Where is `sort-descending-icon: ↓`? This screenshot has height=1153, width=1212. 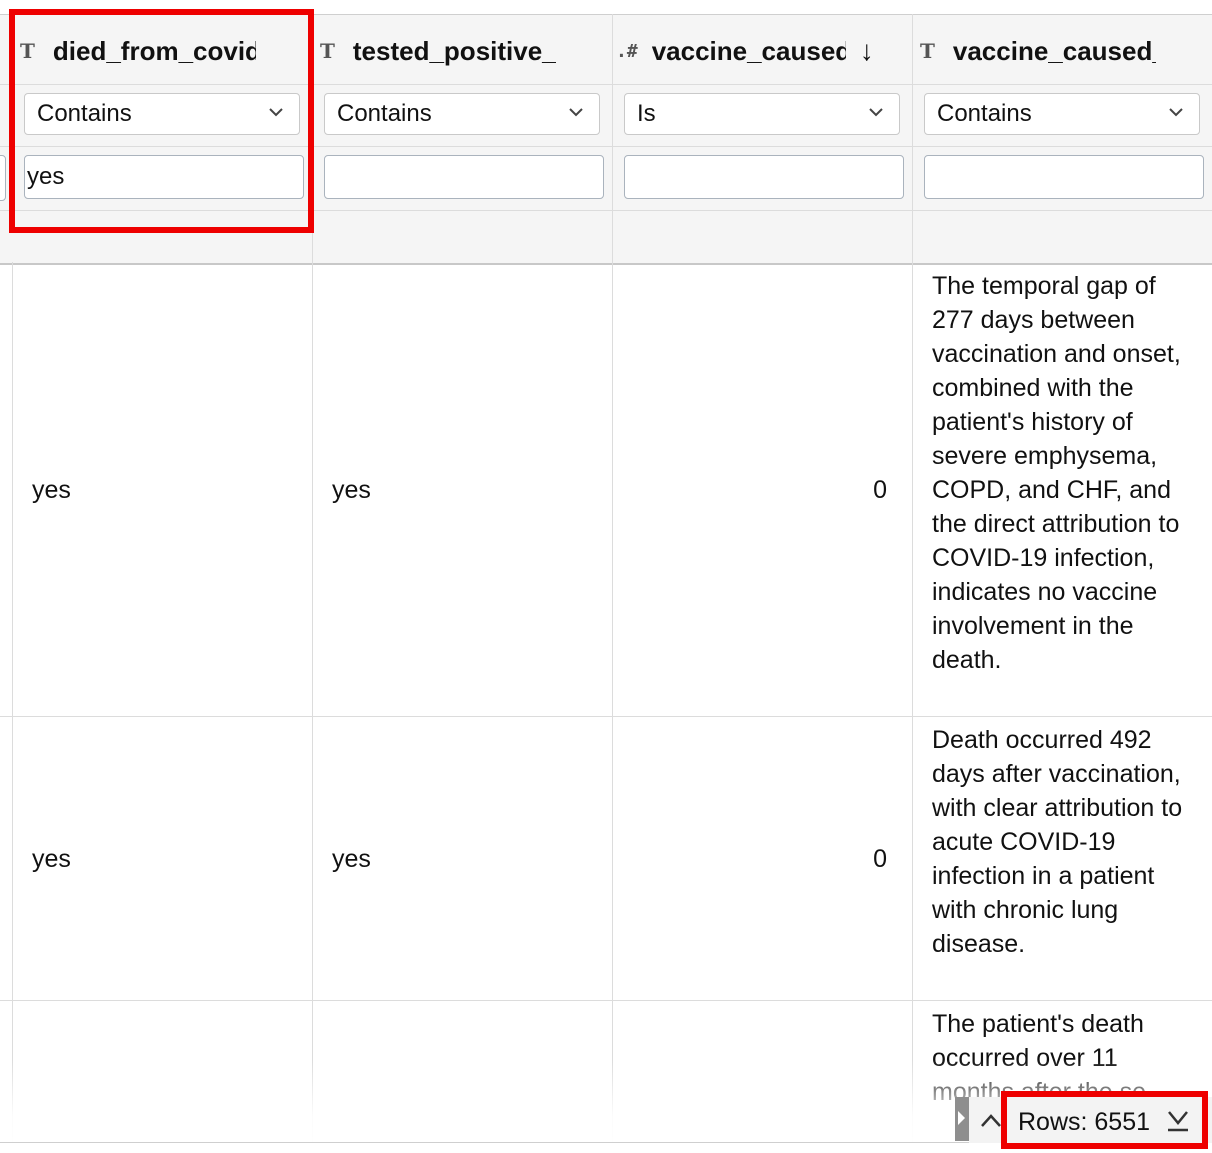
sort-descending-icon: ↓ is located at coordinates (867, 51).